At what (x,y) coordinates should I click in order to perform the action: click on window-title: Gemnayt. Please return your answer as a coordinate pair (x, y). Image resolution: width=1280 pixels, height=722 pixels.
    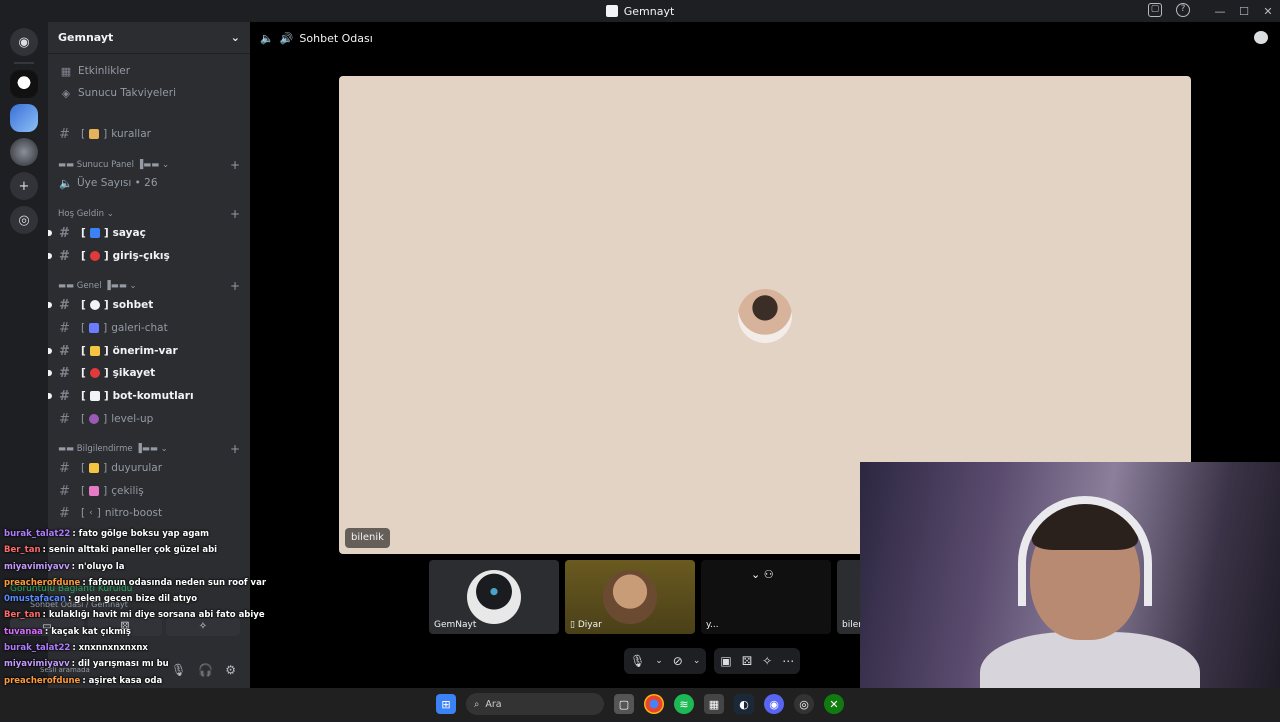
    Looking at the image, I should click on (649, 11).